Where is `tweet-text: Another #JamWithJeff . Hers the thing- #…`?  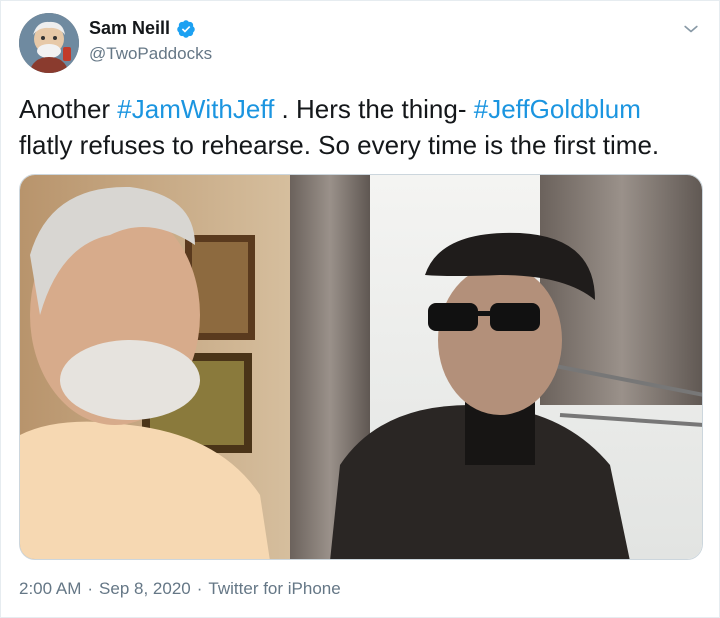
tweet-text: Another #JamWithJeff . Hers the thing- #… is located at coordinates (364, 127).